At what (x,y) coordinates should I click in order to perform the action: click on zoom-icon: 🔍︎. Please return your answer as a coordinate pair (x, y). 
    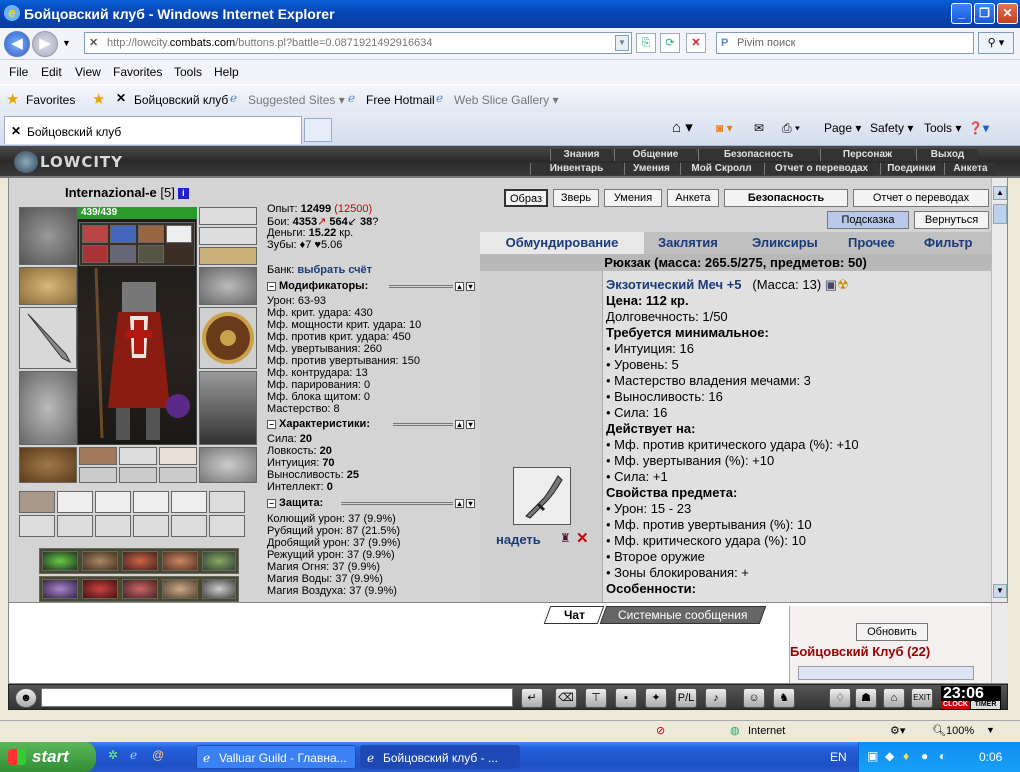
    Looking at the image, I should click on (939, 730).